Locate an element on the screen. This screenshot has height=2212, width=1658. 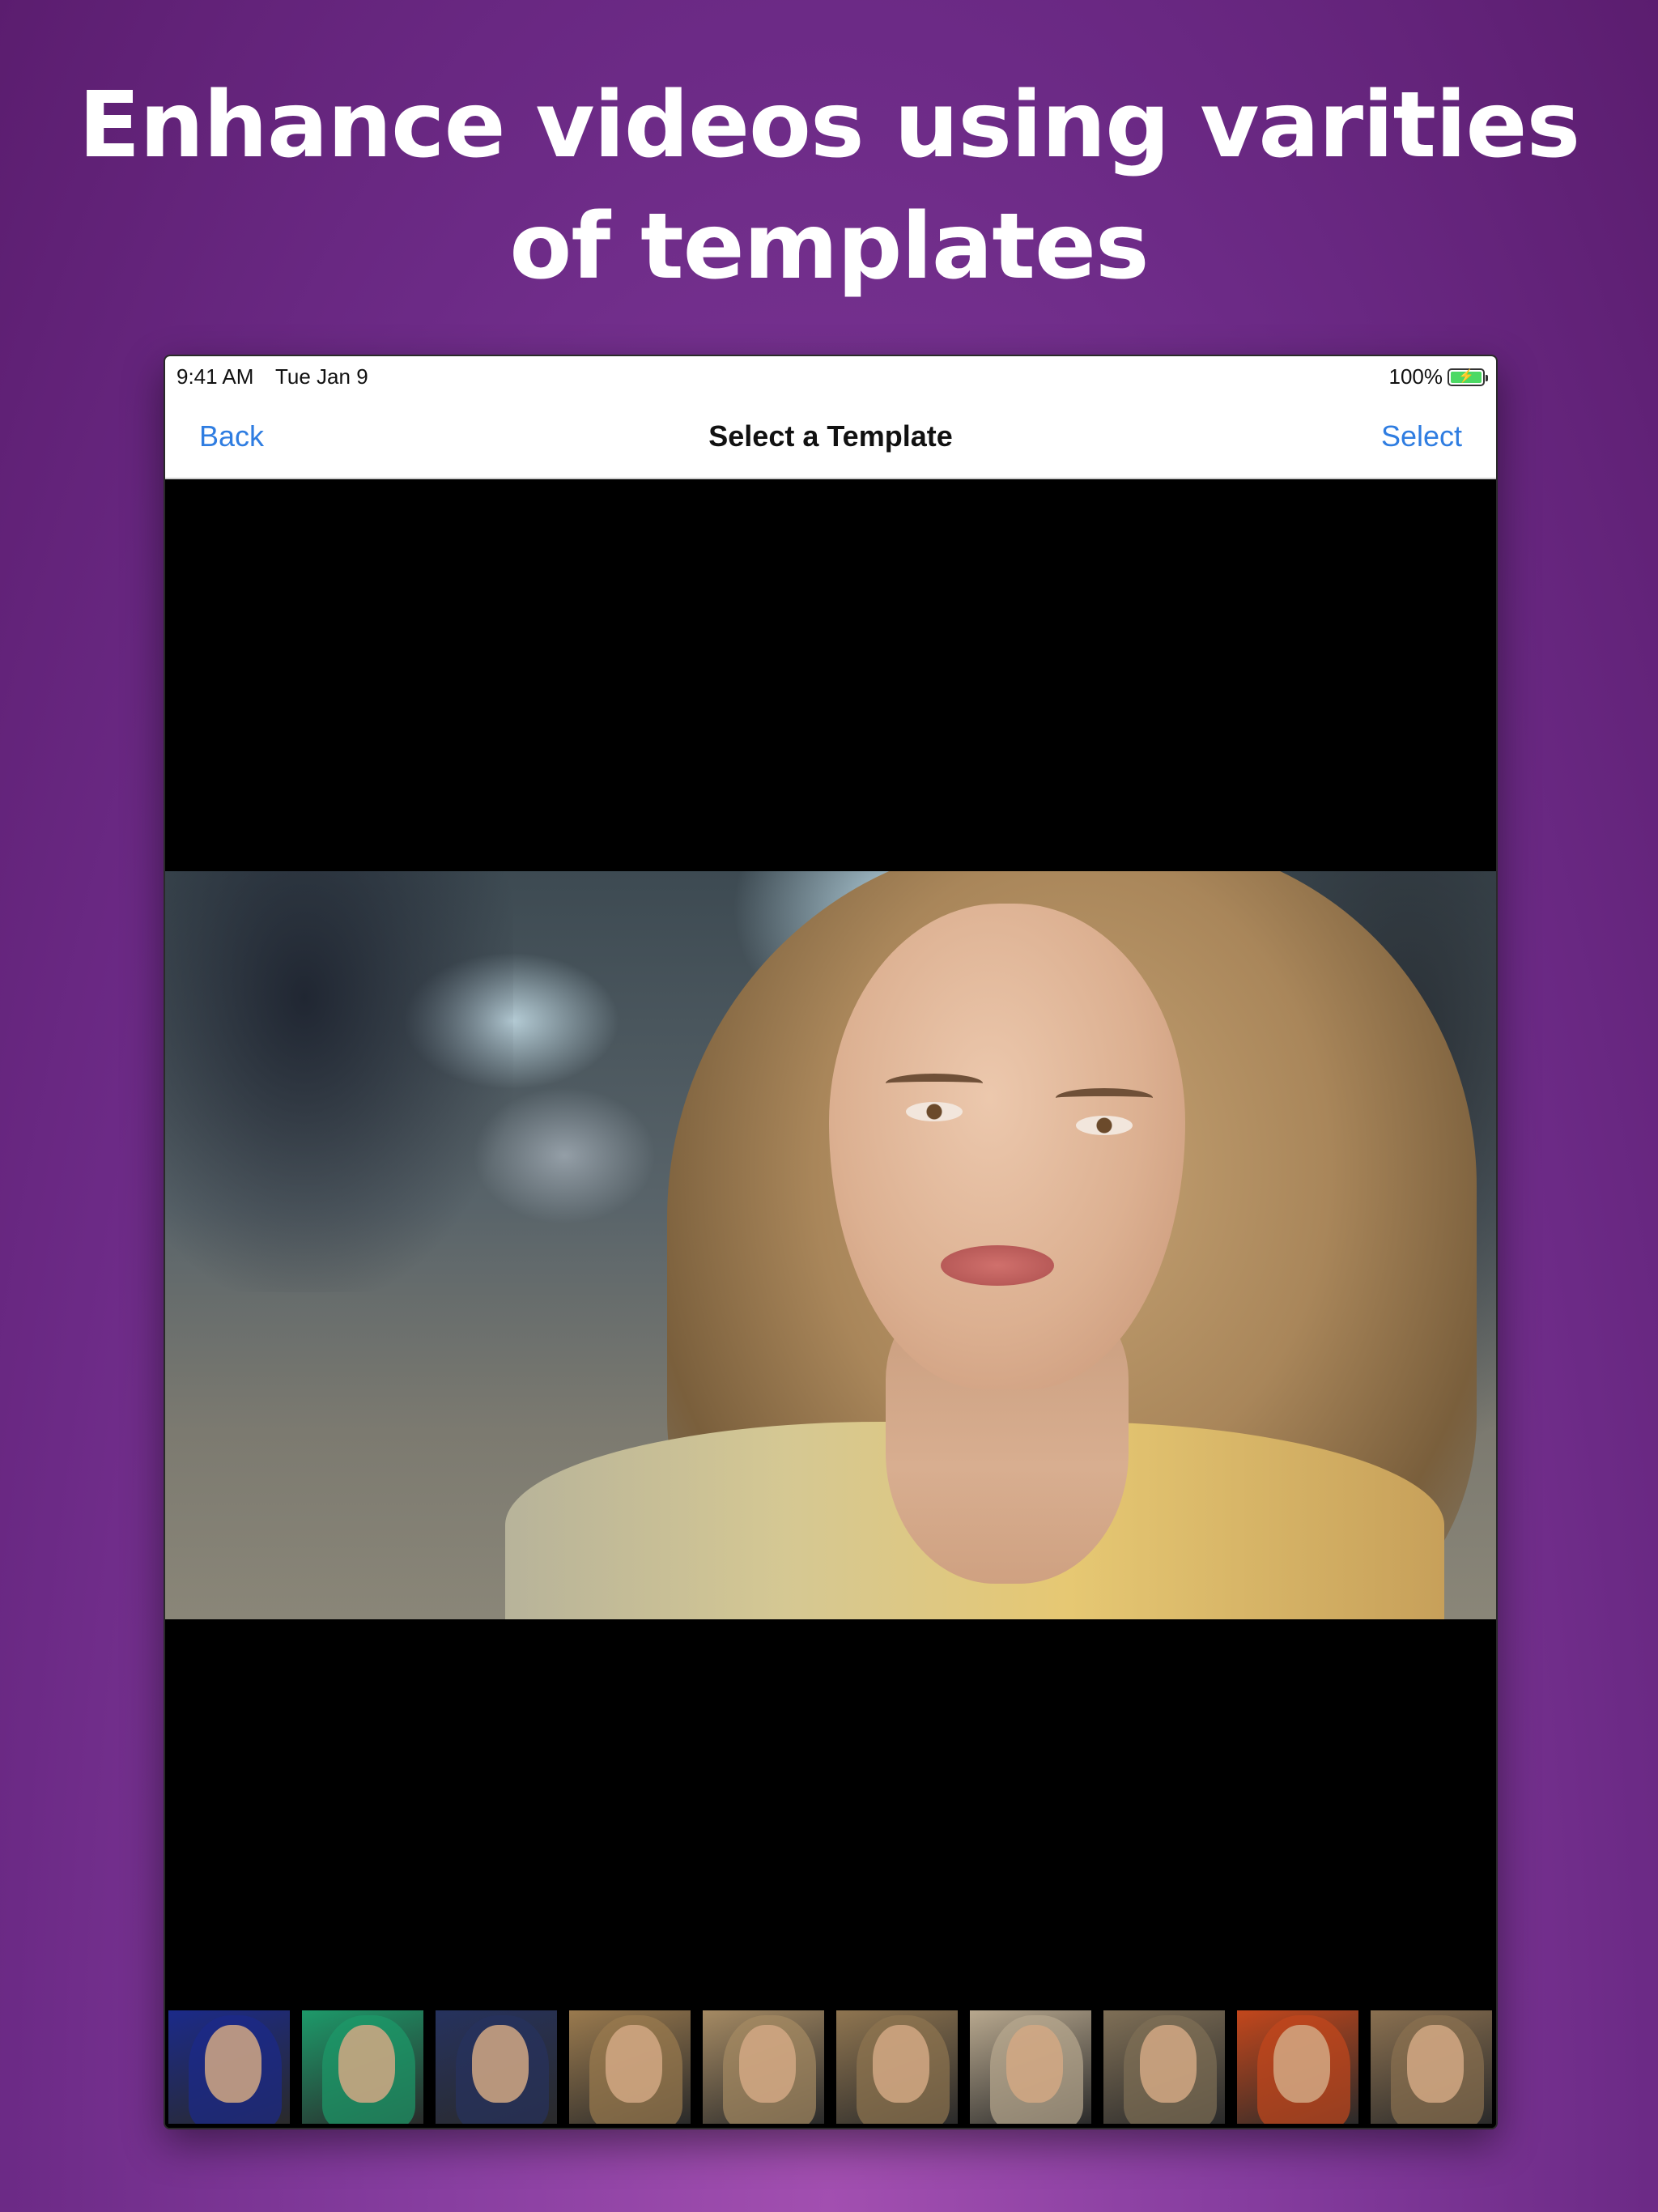
status-bar: 9:41 AM Tue Jan 9 100% ⚡ is located at coordinates (830, 377).